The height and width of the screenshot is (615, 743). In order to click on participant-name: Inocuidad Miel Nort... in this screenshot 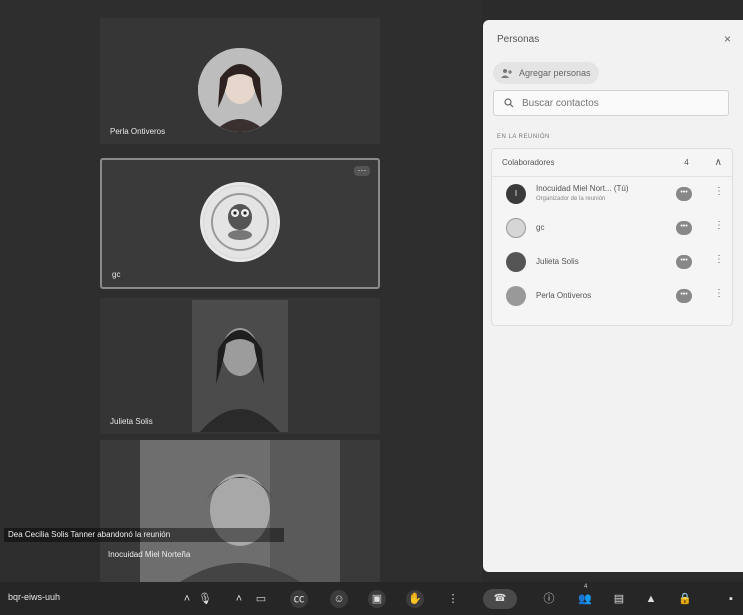, I will do `click(574, 188)`.